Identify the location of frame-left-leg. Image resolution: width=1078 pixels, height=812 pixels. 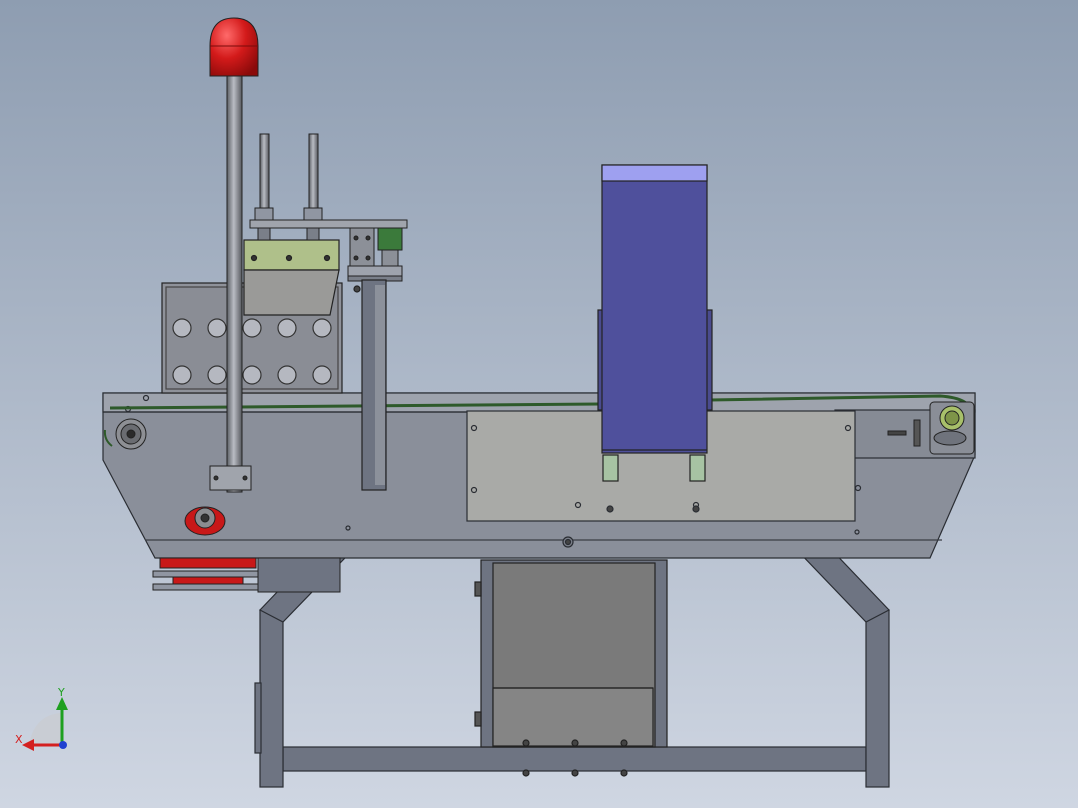
(271, 698).